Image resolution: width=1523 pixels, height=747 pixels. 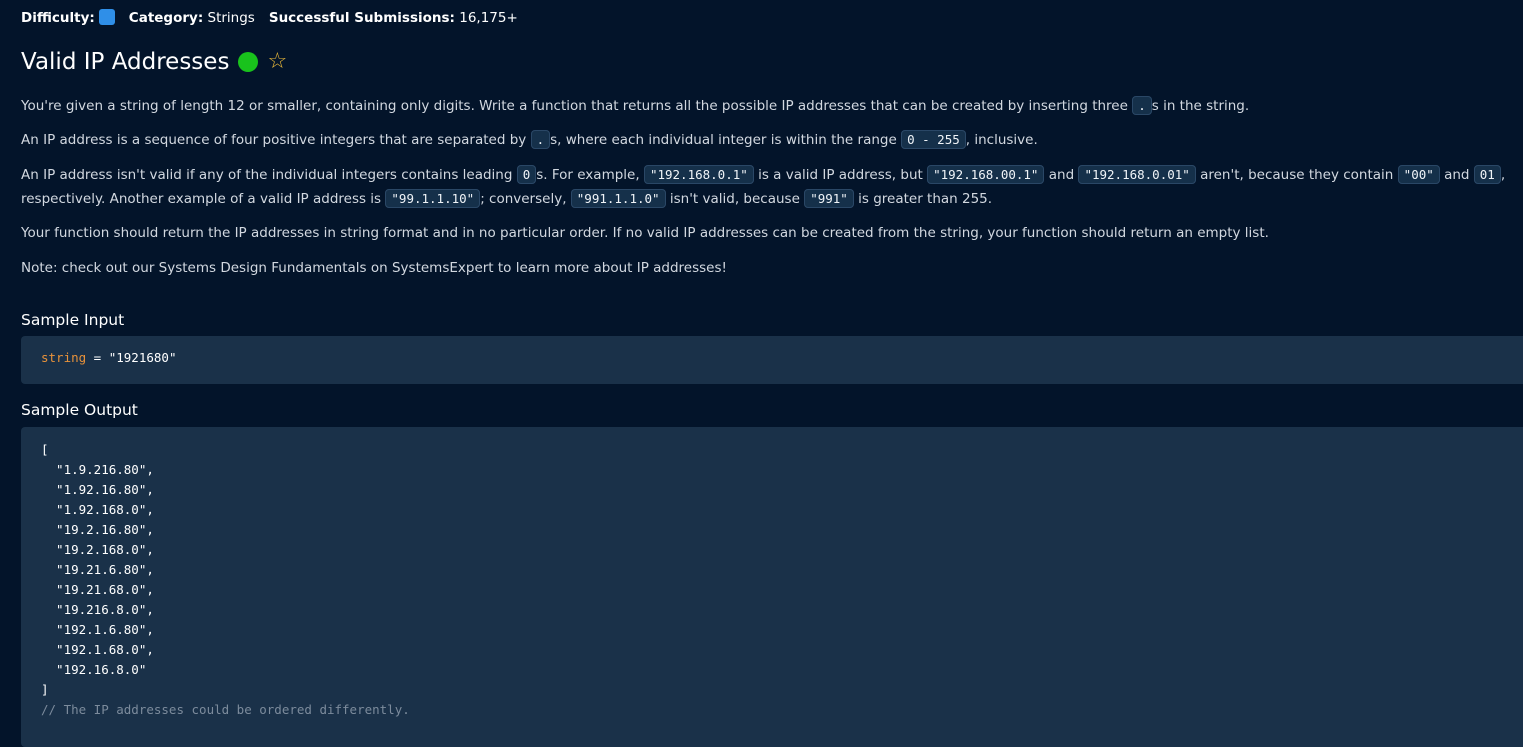 I want to click on inline-code: 01, so click(x=1487, y=174).